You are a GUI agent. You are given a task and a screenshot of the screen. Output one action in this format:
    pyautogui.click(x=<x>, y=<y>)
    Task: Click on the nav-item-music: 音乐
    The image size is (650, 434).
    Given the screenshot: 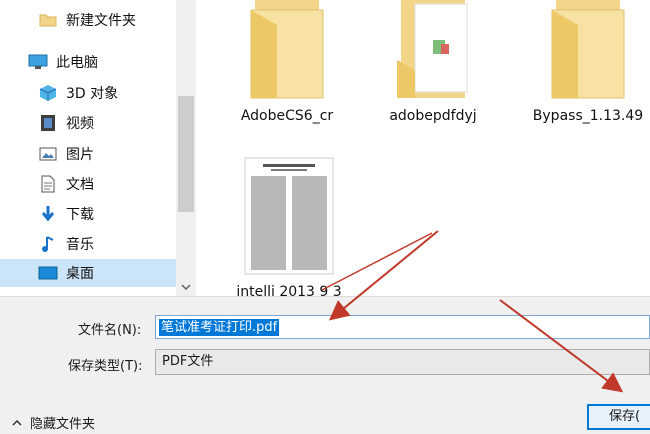 What is the action you would take?
    pyautogui.click(x=88, y=244)
    